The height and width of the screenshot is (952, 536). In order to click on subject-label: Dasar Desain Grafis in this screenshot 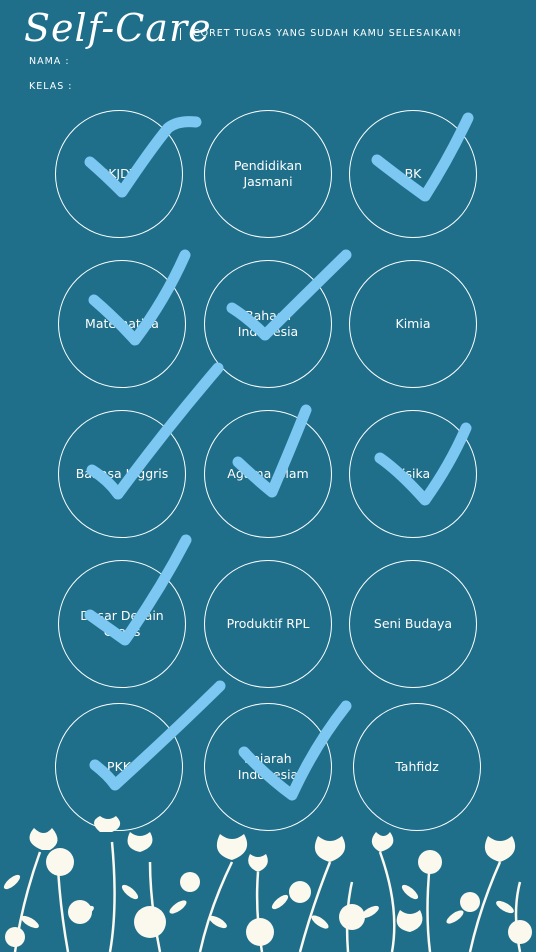, I will do `click(122, 623)`.